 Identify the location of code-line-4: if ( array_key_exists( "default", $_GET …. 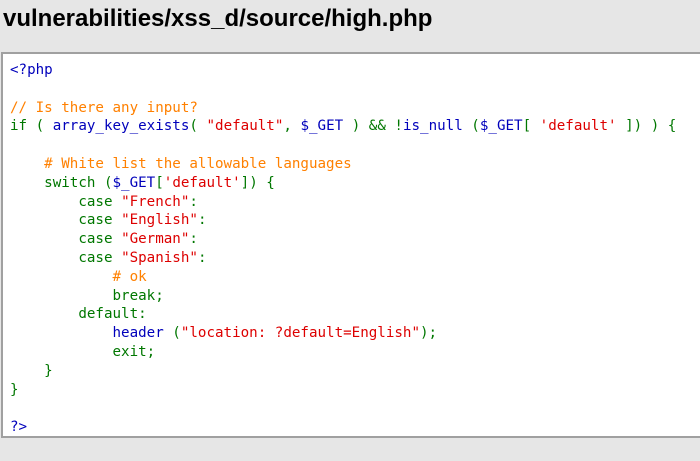
(343, 126).